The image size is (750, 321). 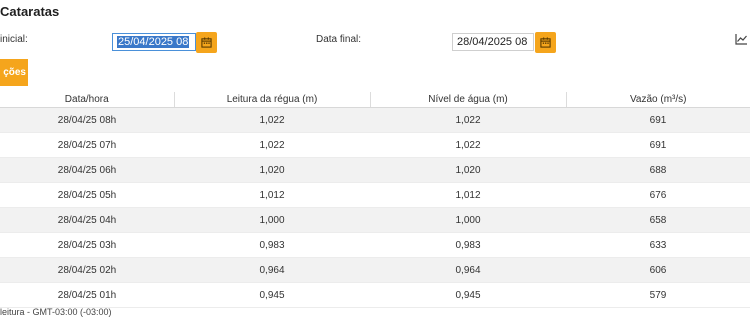 I want to click on cell-datetime: 28/04/25 06h, so click(x=87, y=170).